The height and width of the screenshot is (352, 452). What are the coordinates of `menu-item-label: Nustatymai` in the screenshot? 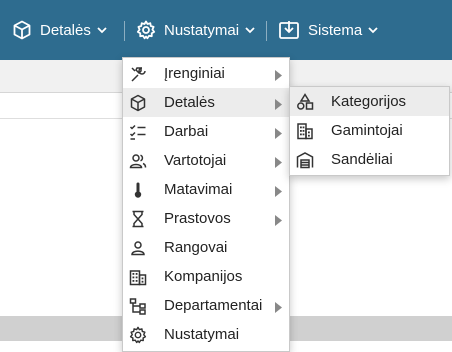 It's located at (202, 334).